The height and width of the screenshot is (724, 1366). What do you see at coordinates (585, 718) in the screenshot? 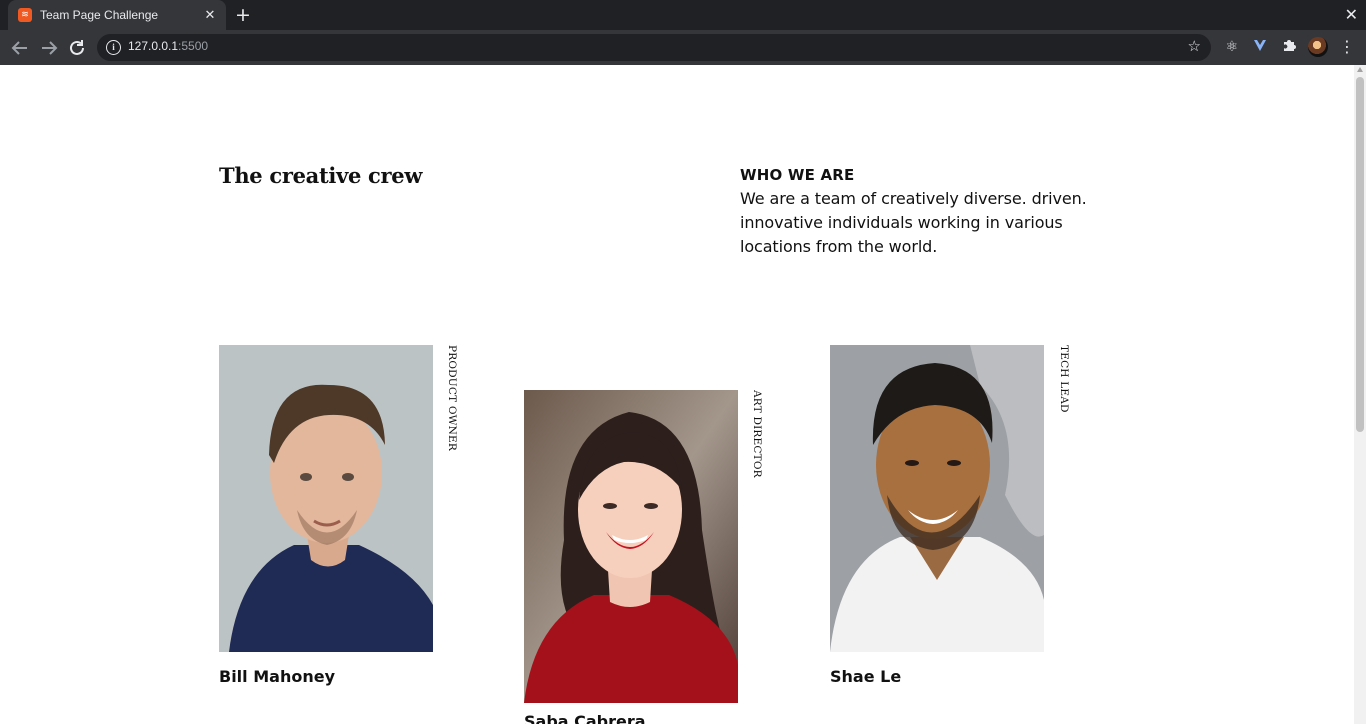
I see `member-name: Saba Cabrera` at bounding box center [585, 718].